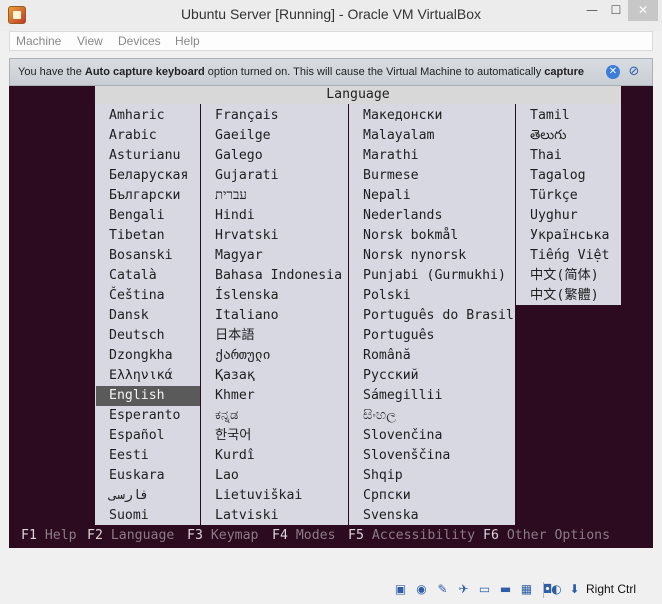  Describe the element at coordinates (383, 476) in the screenshot. I see `language-option: Shqip` at that location.